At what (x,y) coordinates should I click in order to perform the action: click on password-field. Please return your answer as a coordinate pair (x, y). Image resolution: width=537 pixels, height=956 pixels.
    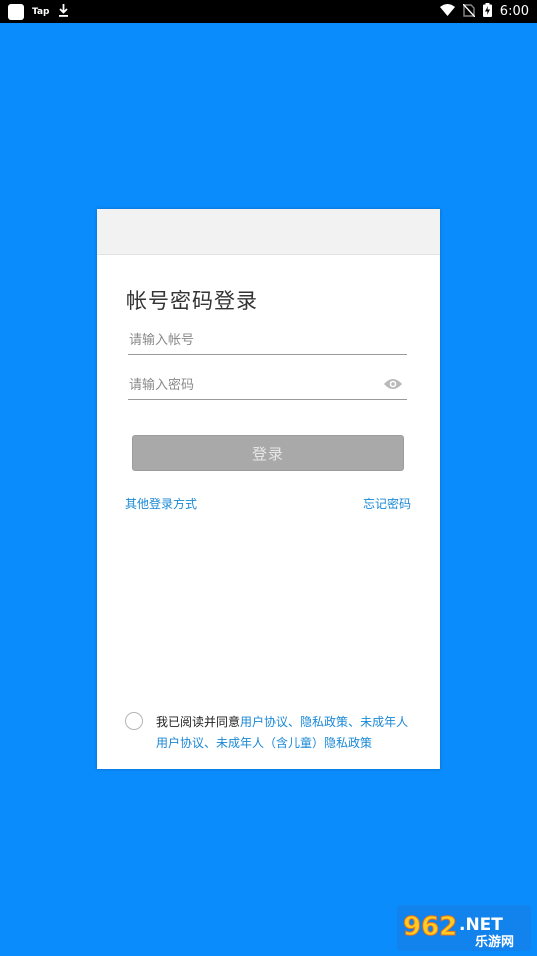
    Looking at the image, I should click on (267, 385).